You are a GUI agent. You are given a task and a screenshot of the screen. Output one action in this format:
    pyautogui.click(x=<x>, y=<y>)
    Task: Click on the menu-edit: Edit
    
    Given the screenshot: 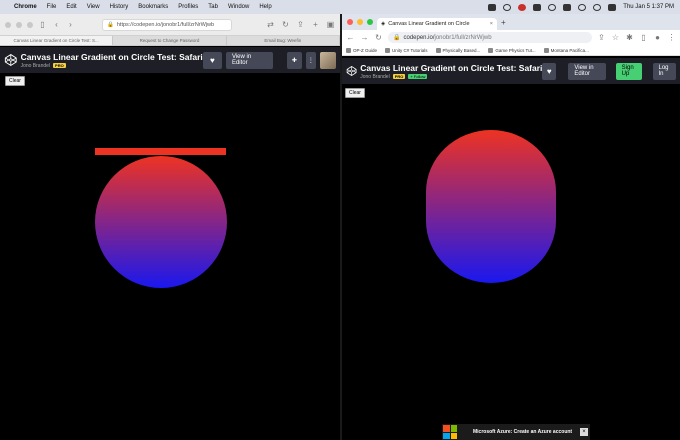 What is the action you would take?
    pyautogui.click(x=71, y=7)
    